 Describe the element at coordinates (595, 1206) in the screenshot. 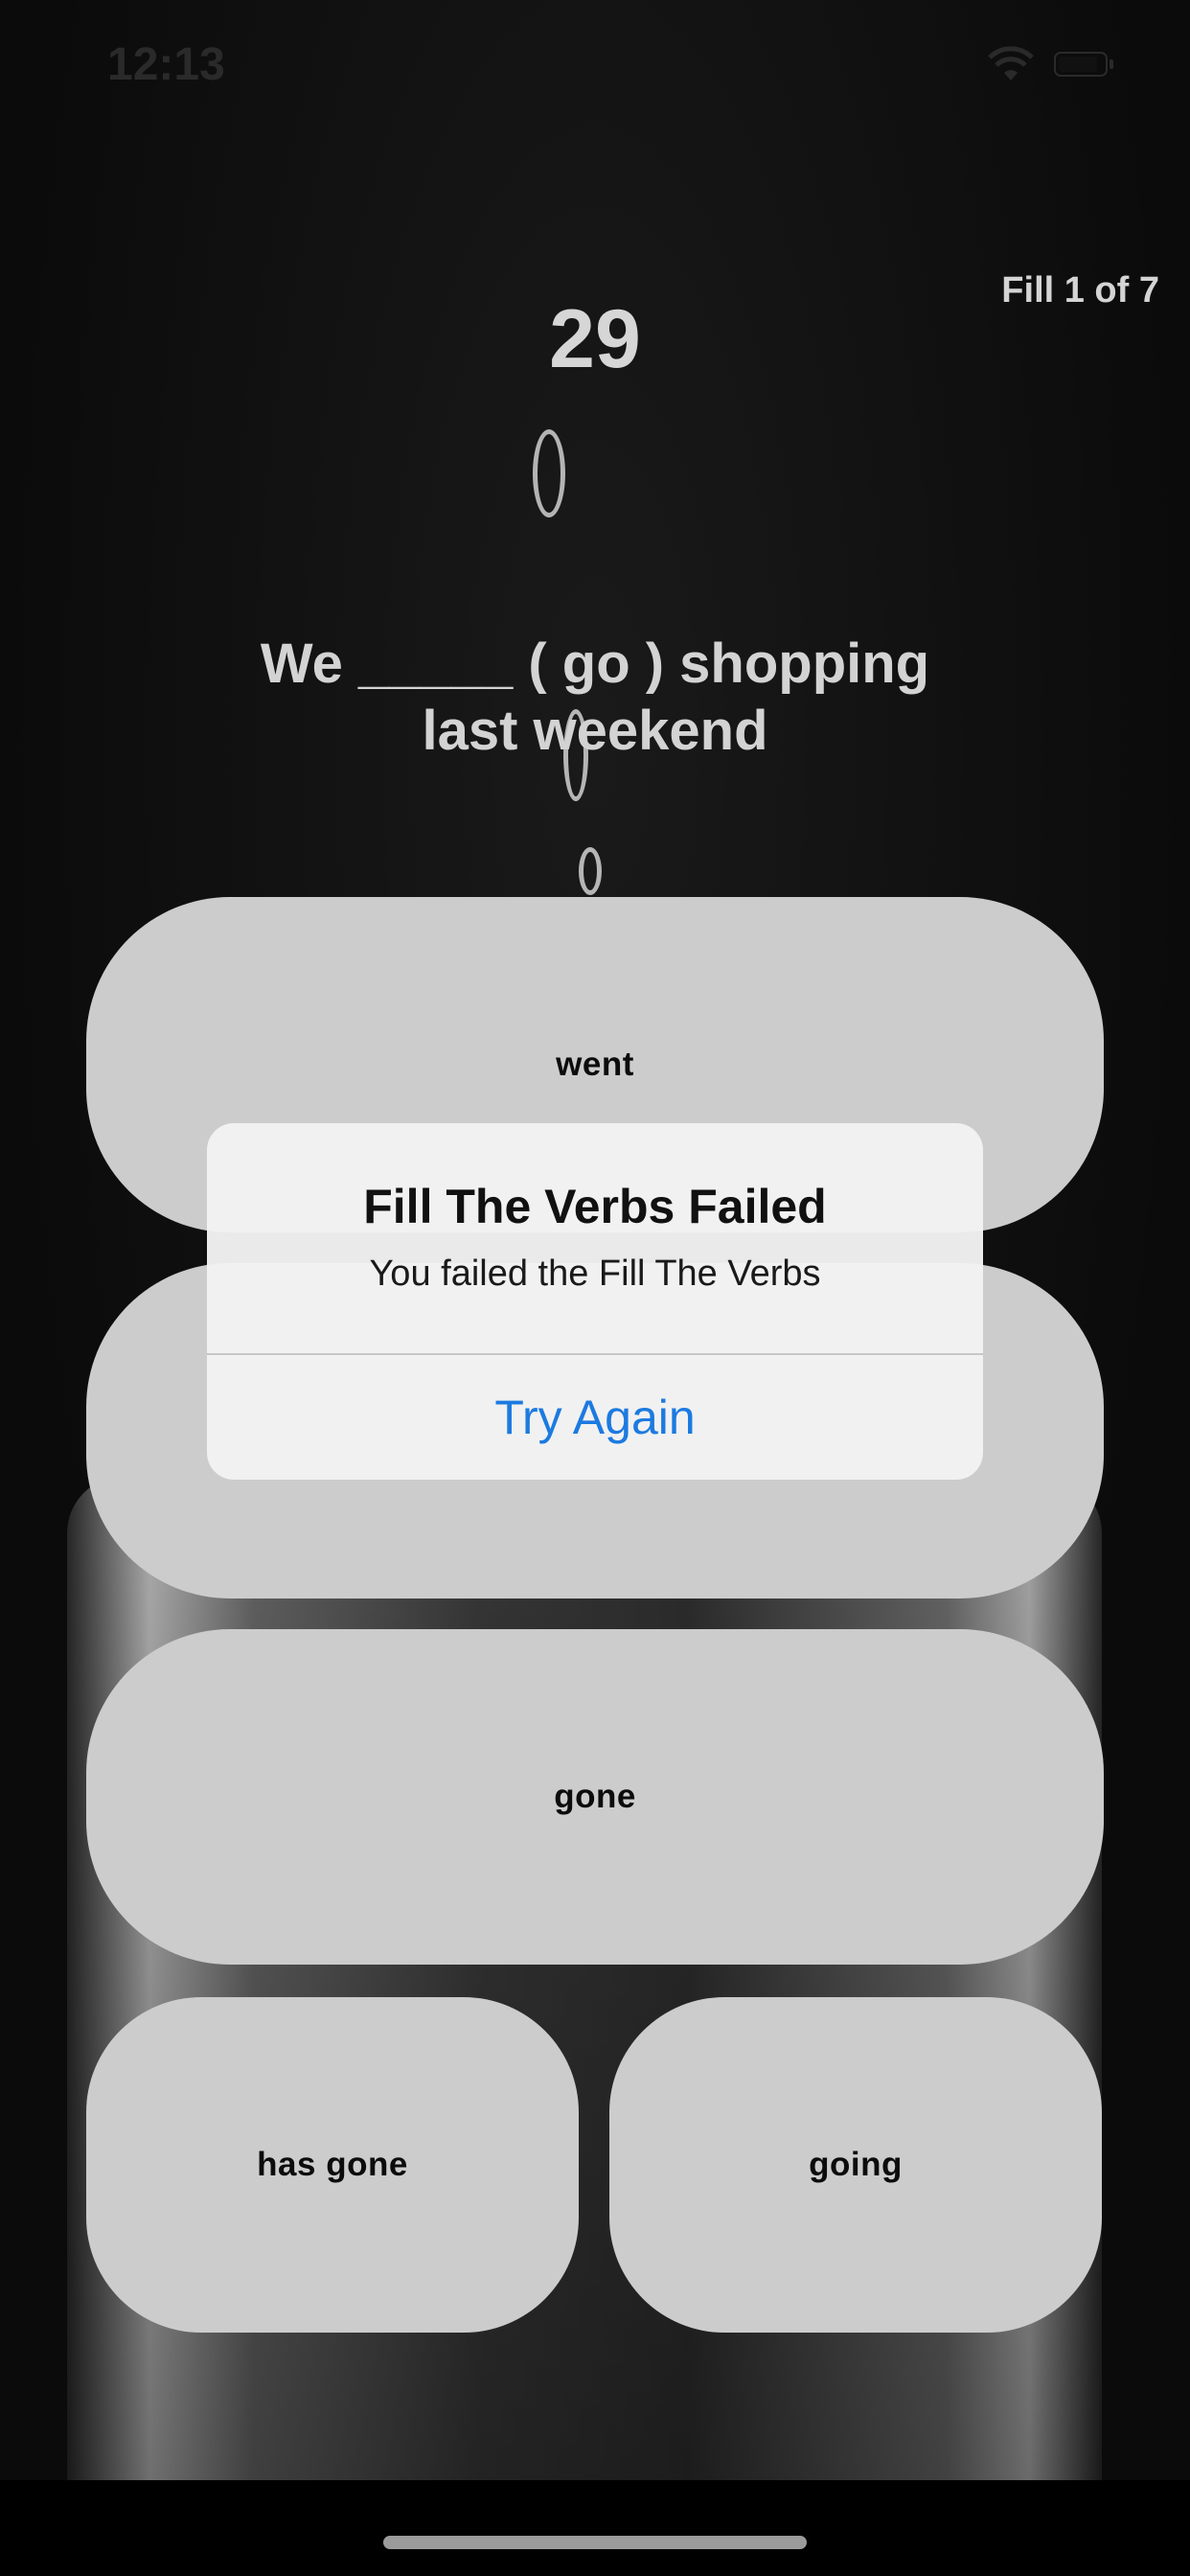

I see `alert-title: Fill The Verbs Failed` at that location.